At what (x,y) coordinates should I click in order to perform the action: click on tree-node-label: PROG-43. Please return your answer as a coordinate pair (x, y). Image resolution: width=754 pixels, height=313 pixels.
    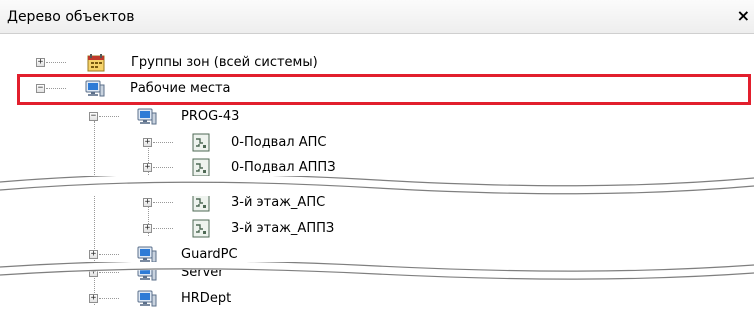
    Looking at the image, I should click on (210, 116).